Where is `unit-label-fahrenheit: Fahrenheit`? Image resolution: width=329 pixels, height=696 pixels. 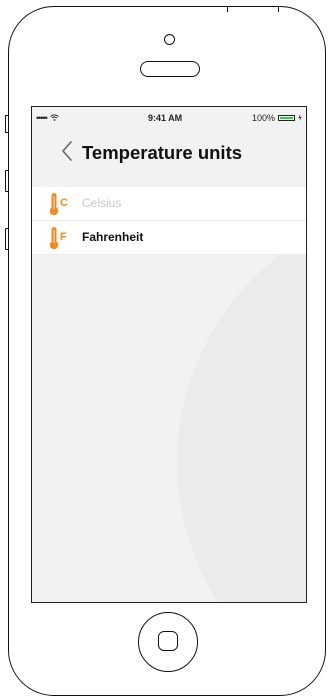 unit-label-fahrenheit: Fahrenheit is located at coordinates (113, 237).